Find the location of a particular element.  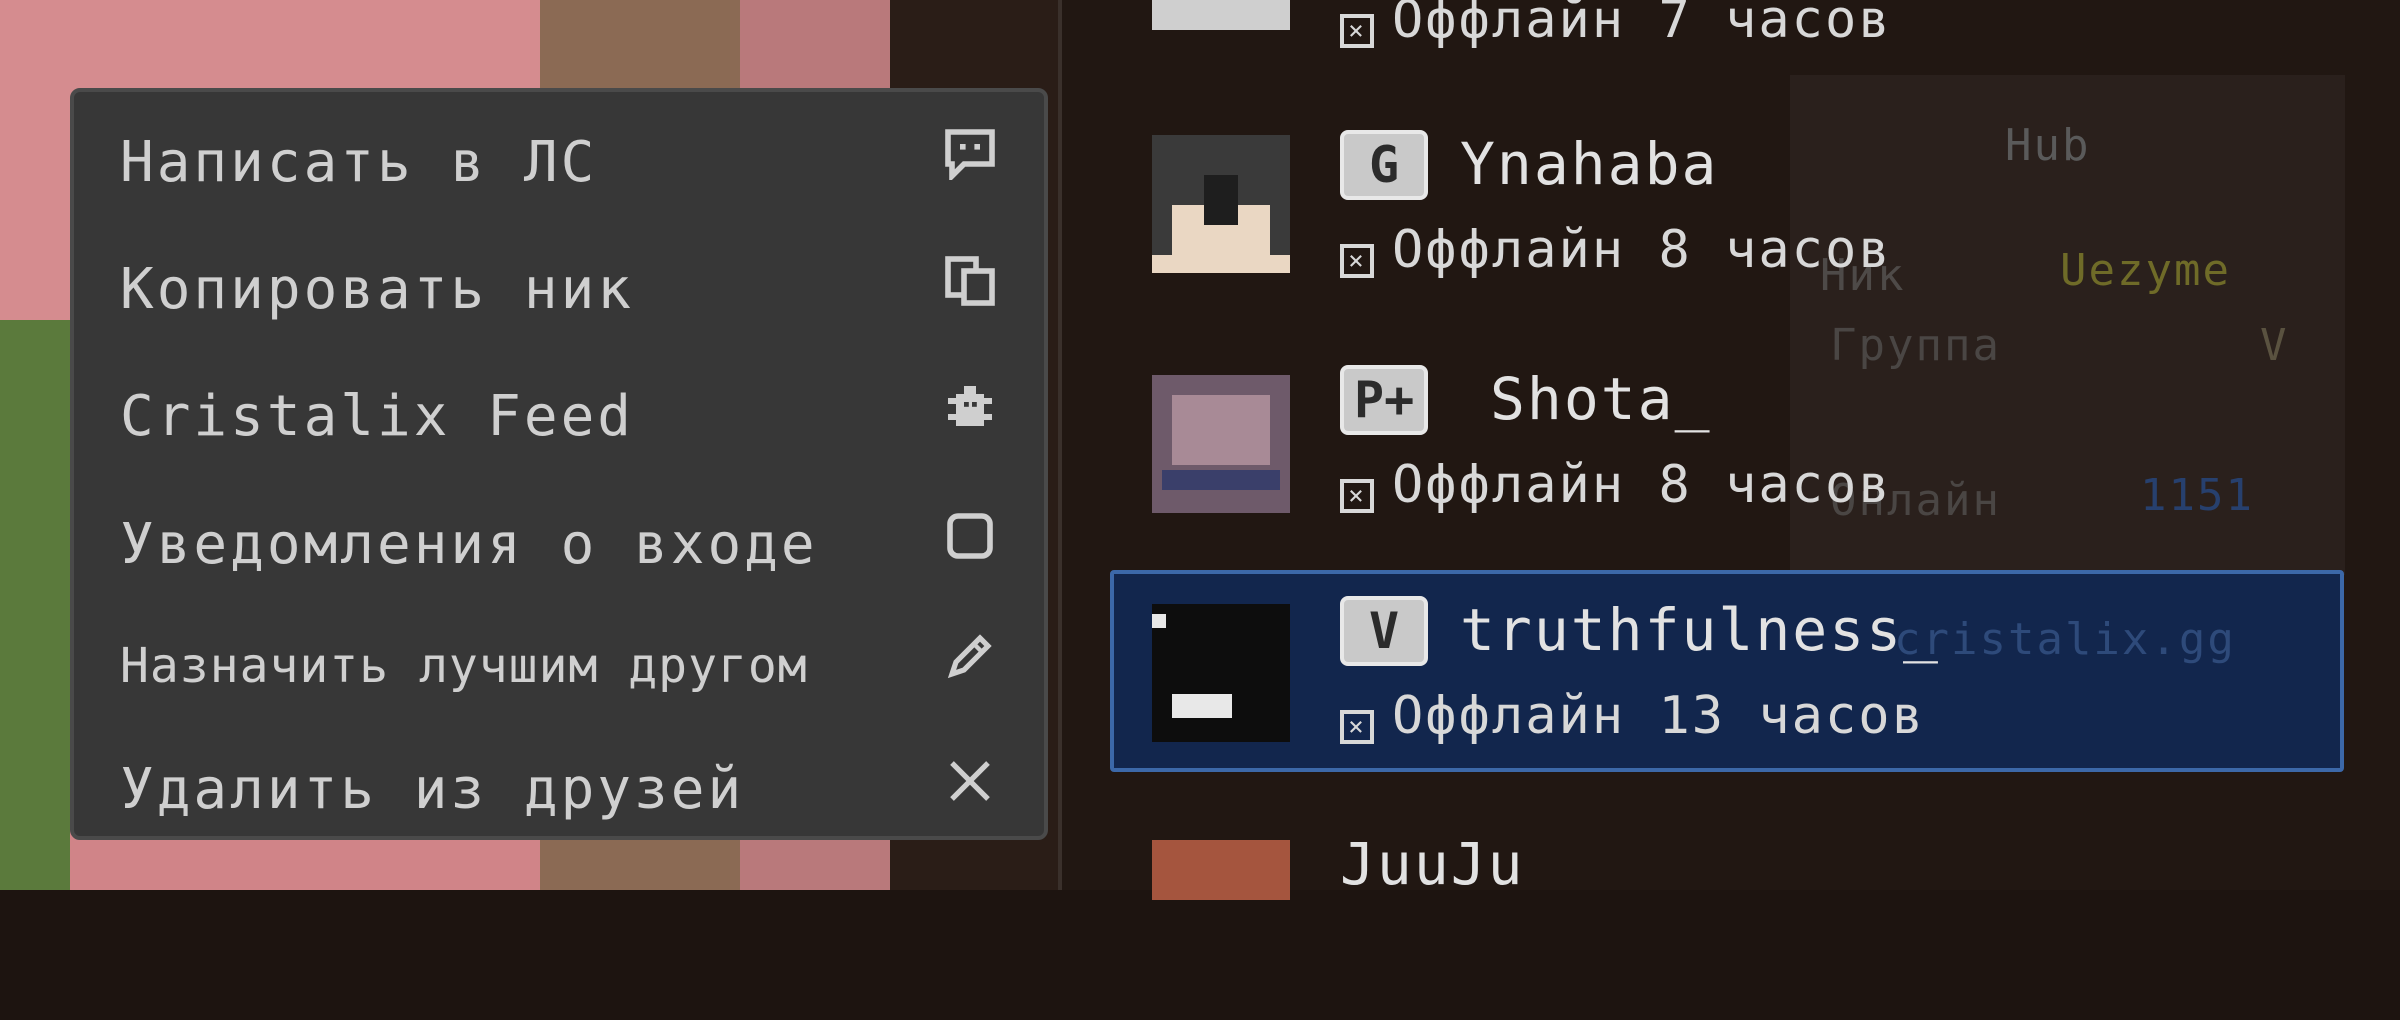

checkbox-icon is located at coordinates (970, 540).